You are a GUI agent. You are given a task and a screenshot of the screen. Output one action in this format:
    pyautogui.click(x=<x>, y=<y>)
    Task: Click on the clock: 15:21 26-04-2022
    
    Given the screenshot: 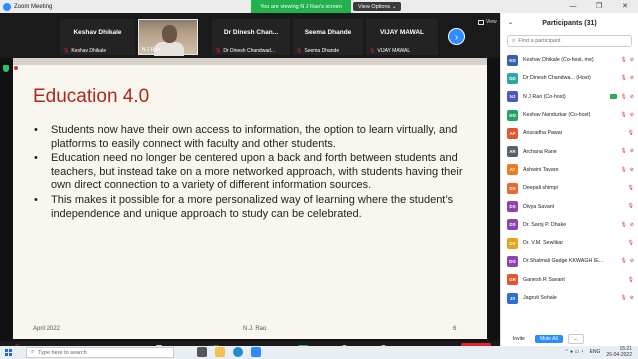 What is the action you would take?
    pyautogui.click(x=619, y=352)
    